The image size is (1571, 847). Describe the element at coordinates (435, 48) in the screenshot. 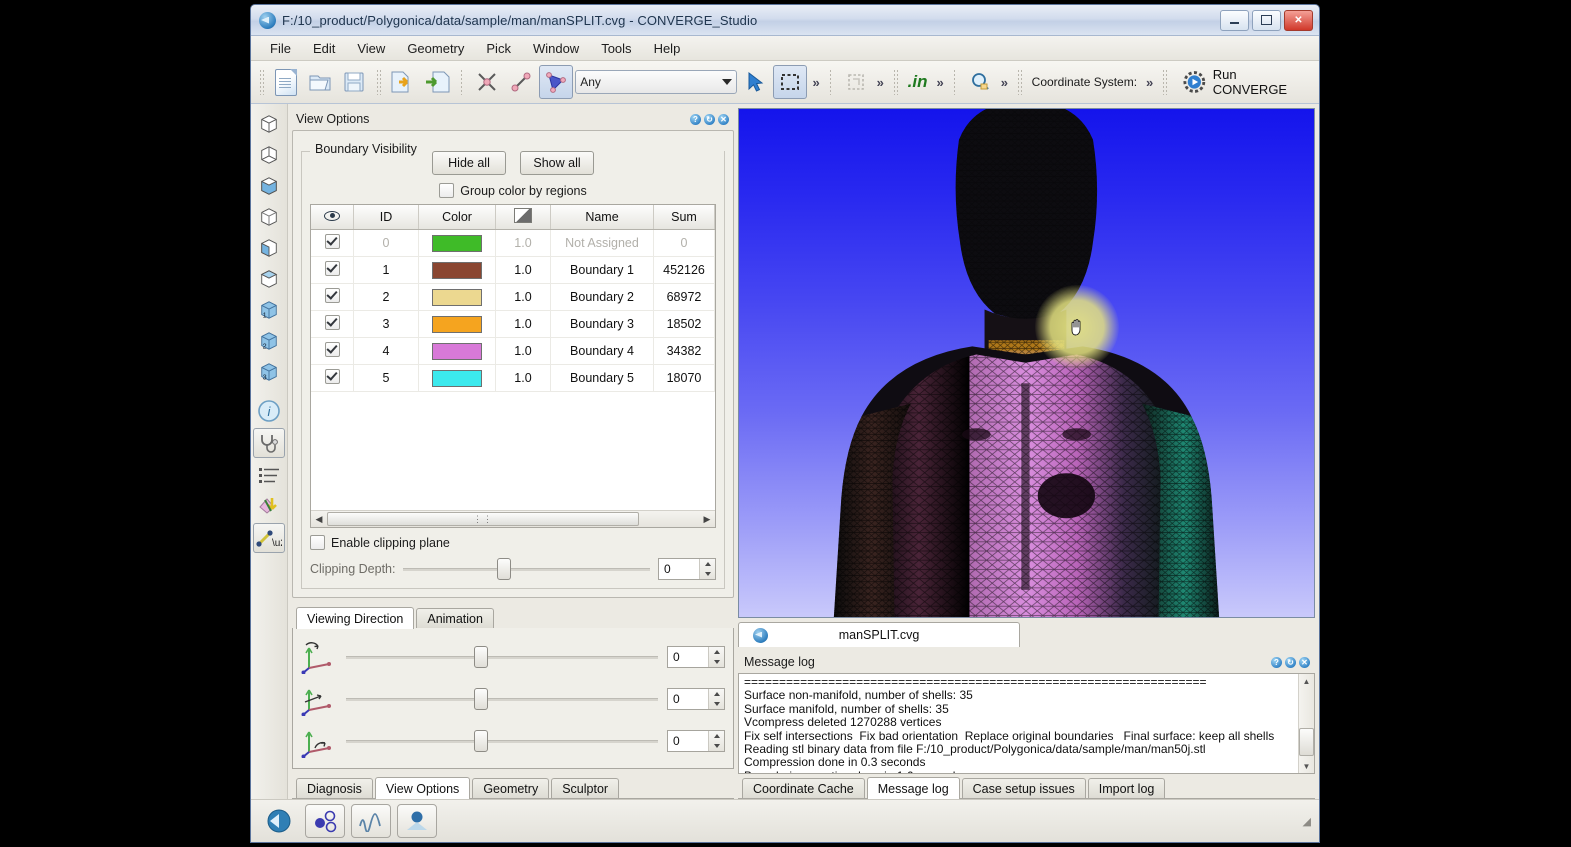

I see `menu-geometry: Geometry` at that location.